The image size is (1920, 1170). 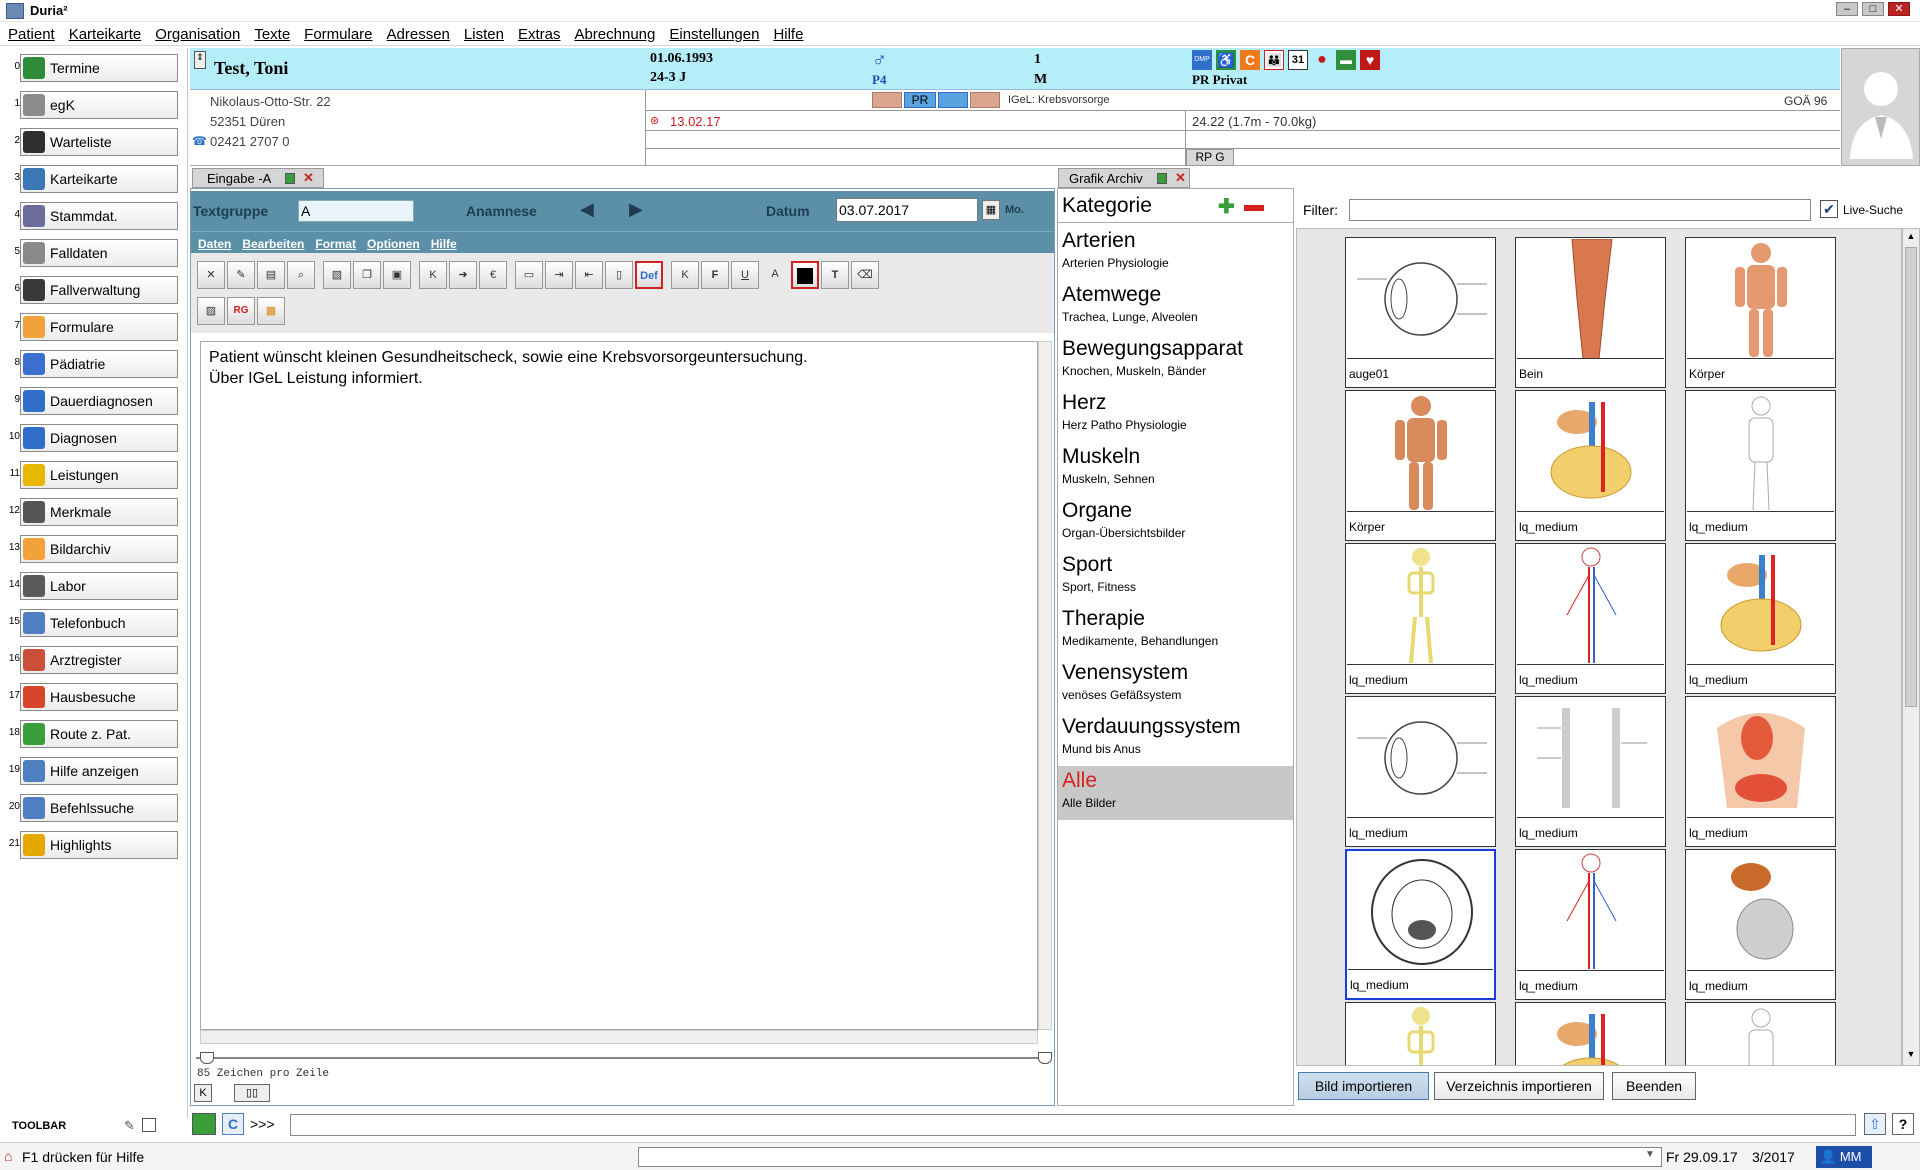 What do you see at coordinates (99, 364) in the screenshot?
I see `nav-button-8: Pädiatrie` at bounding box center [99, 364].